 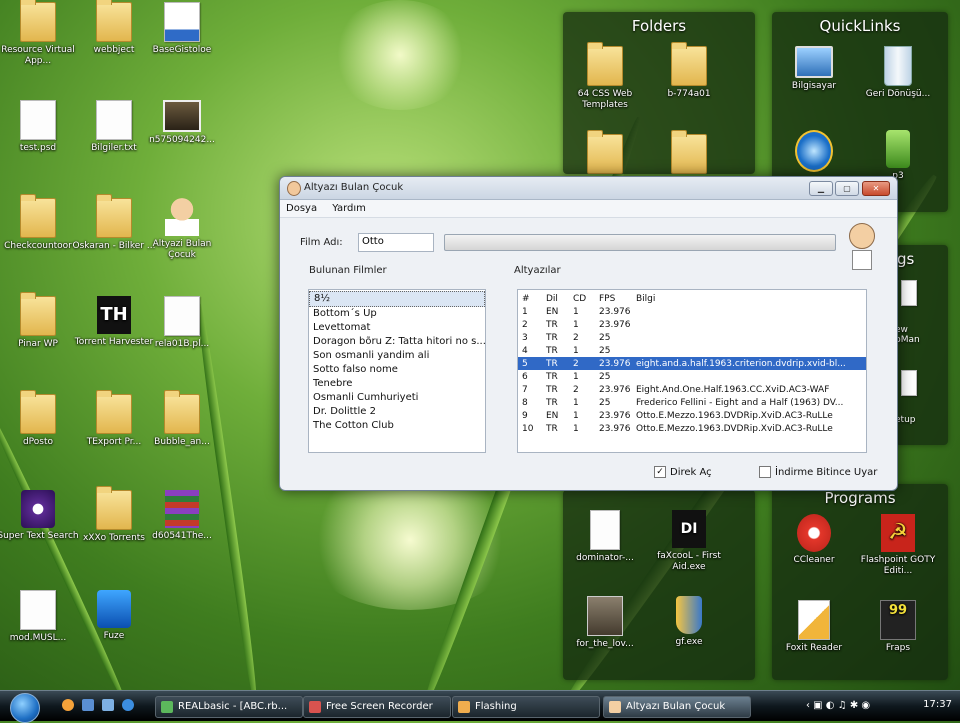 I want to click on column-header: Bilgi, so click(x=749, y=298).